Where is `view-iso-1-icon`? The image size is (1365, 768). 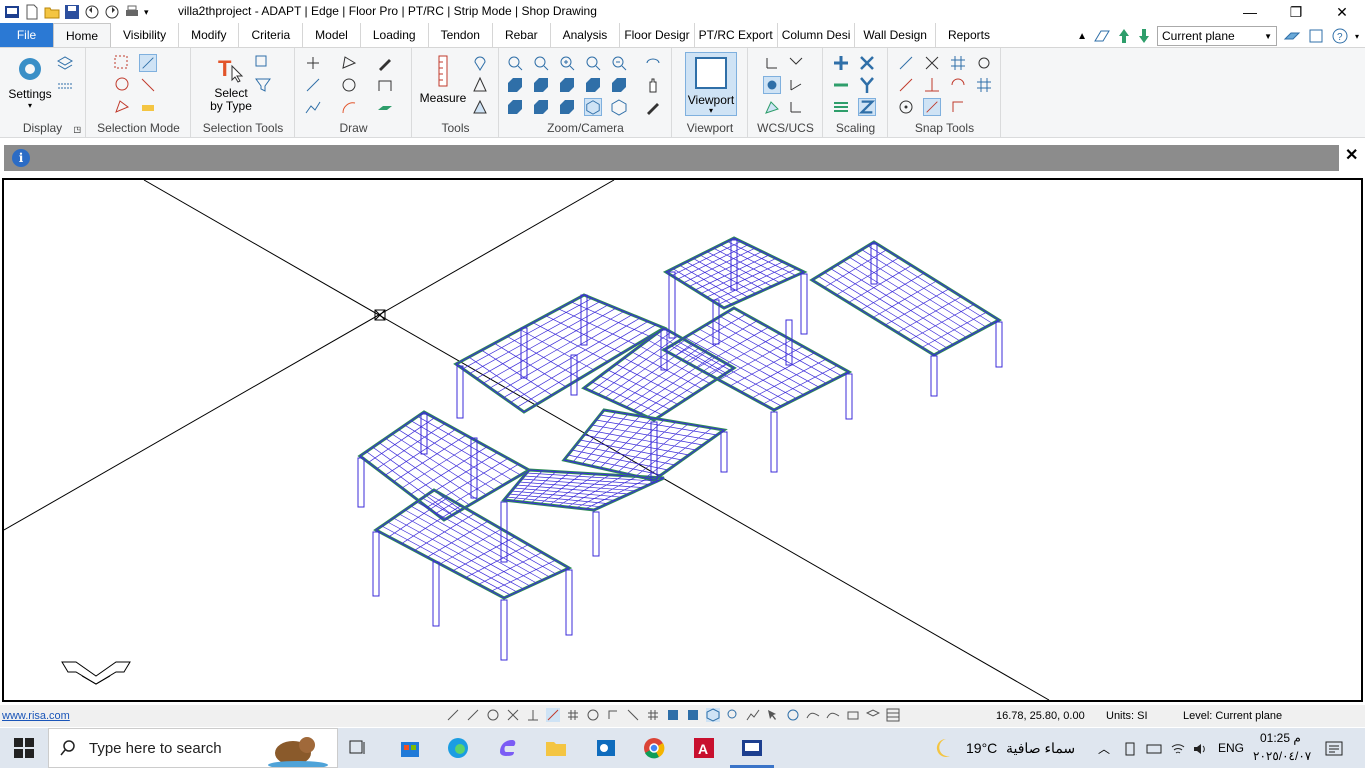 view-iso-1-icon is located at coordinates (515, 107).